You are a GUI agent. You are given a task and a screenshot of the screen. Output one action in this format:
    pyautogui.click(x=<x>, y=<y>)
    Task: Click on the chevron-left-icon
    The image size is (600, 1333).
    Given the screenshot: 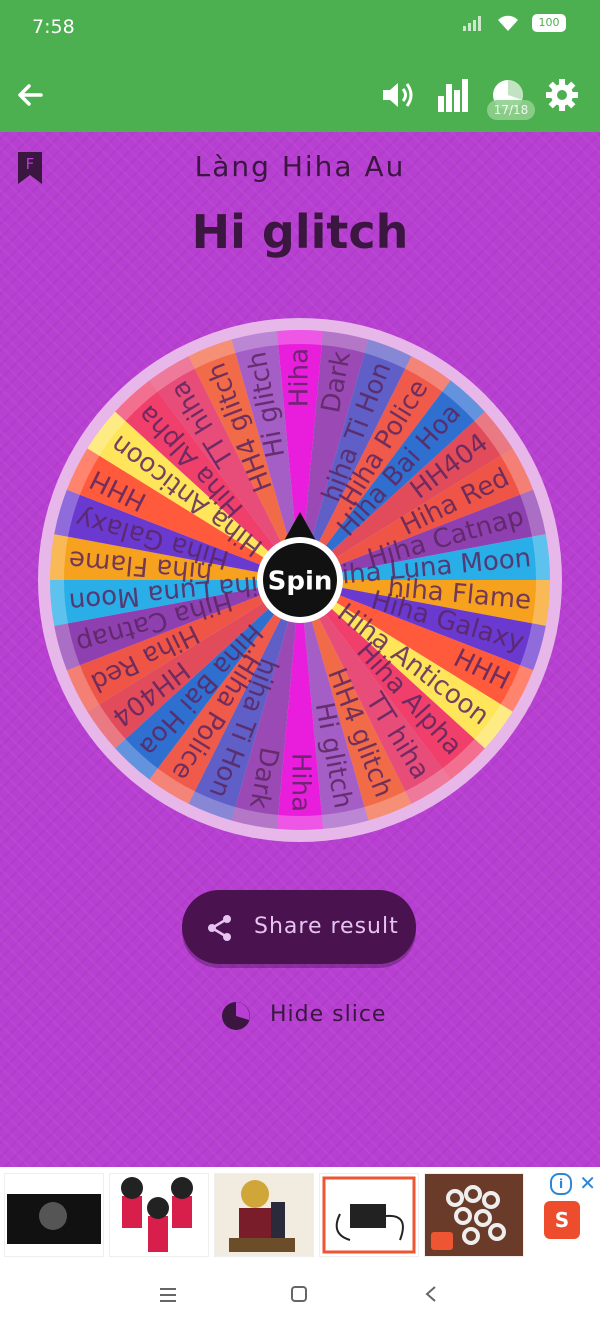 What is the action you would take?
    pyautogui.click(x=430, y=1294)
    